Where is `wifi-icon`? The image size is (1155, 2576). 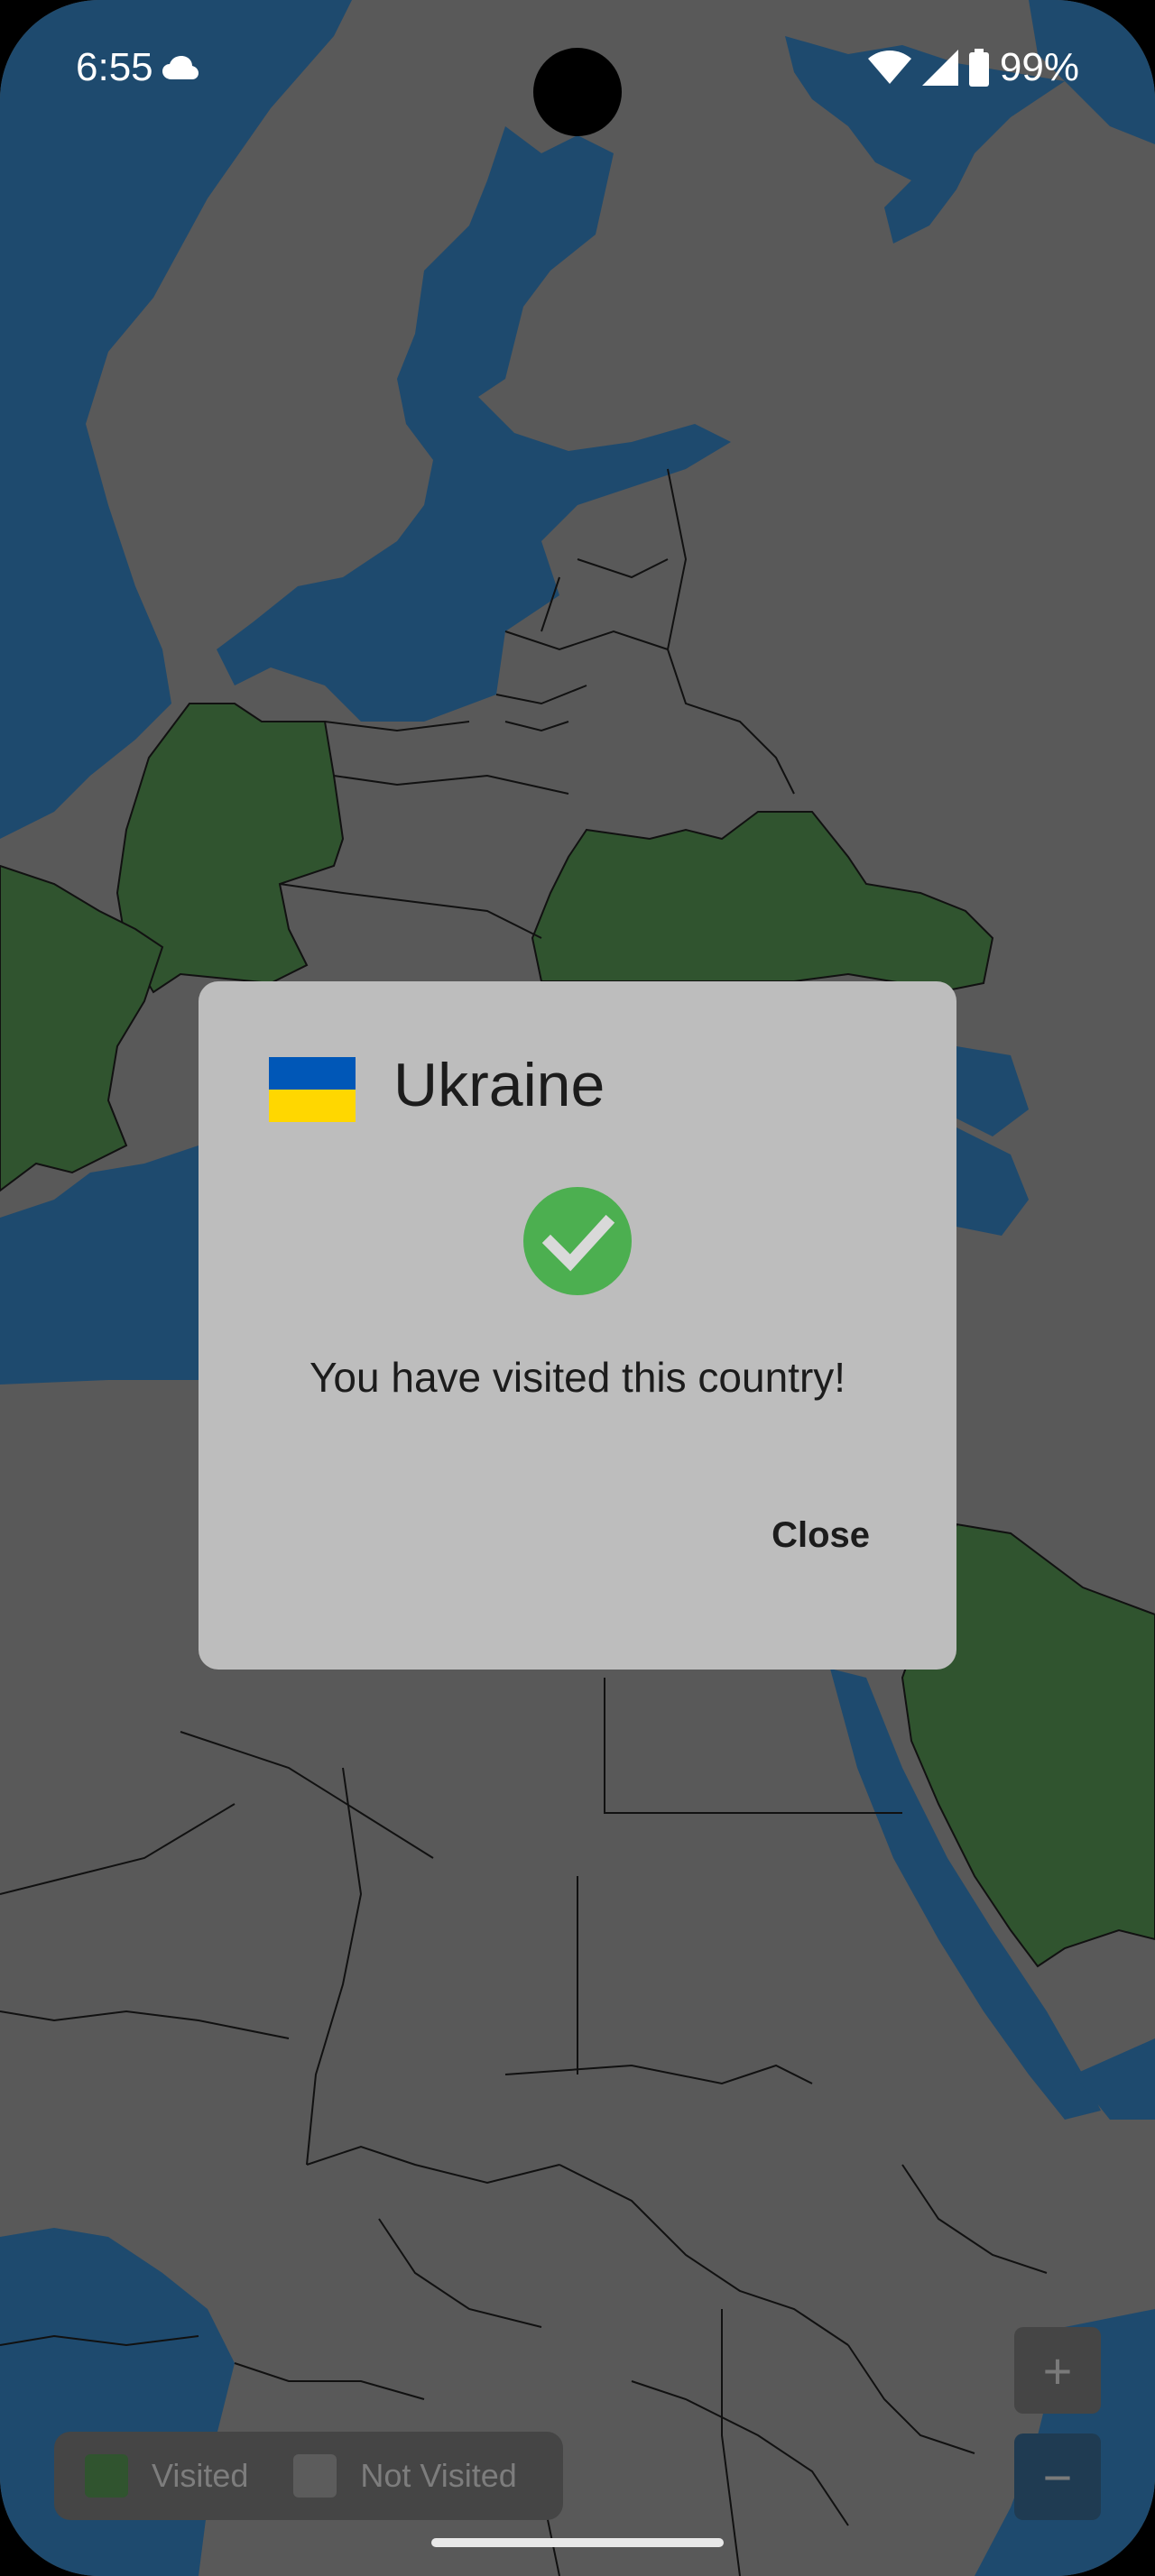
wifi-icon is located at coordinates (889, 68).